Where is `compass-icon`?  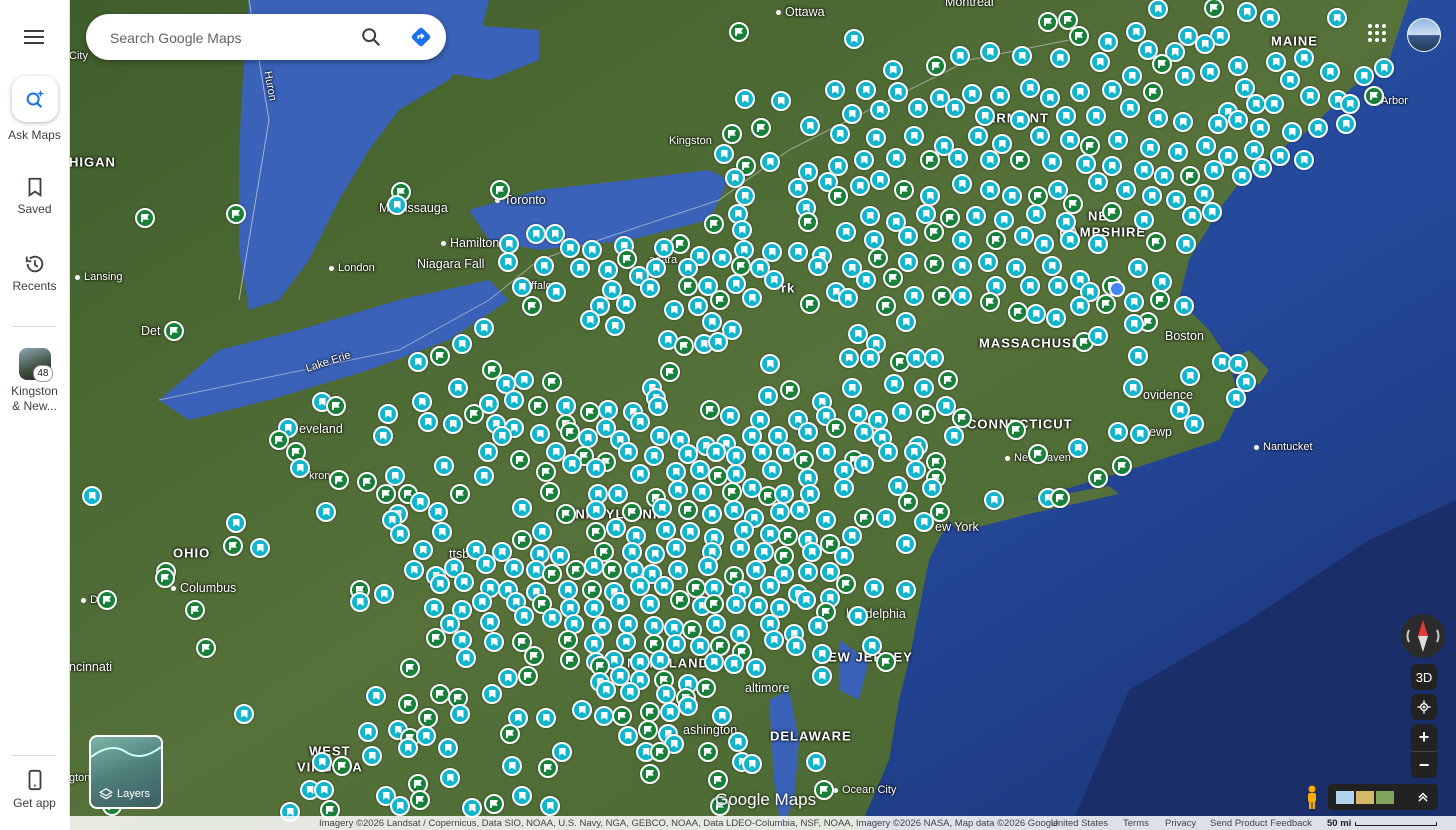 compass-icon is located at coordinates (1423, 636).